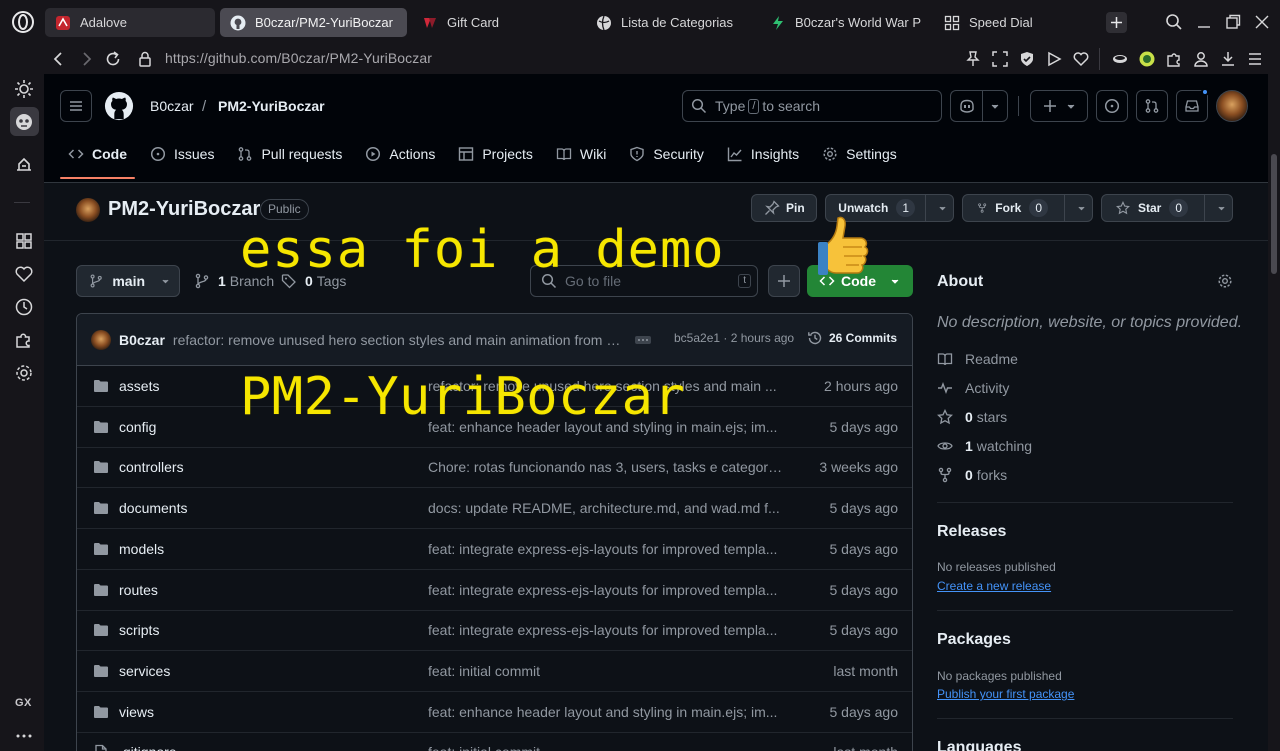 This screenshot has width=1280, height=751. I want to click on breadcrumb-repo: PM2-YuriBoczar, so click(271, 106).